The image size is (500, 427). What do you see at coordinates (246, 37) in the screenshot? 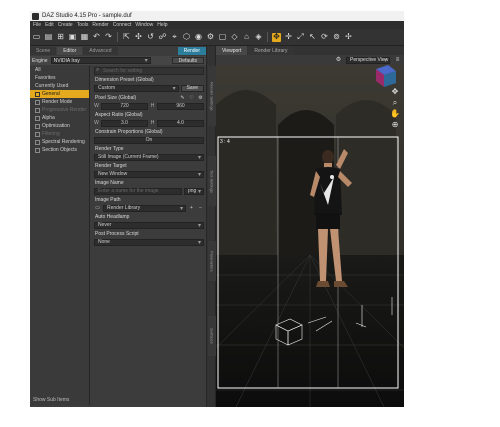
I see `scene-tool-icon: ⌂` at bounding box center [246, 37].